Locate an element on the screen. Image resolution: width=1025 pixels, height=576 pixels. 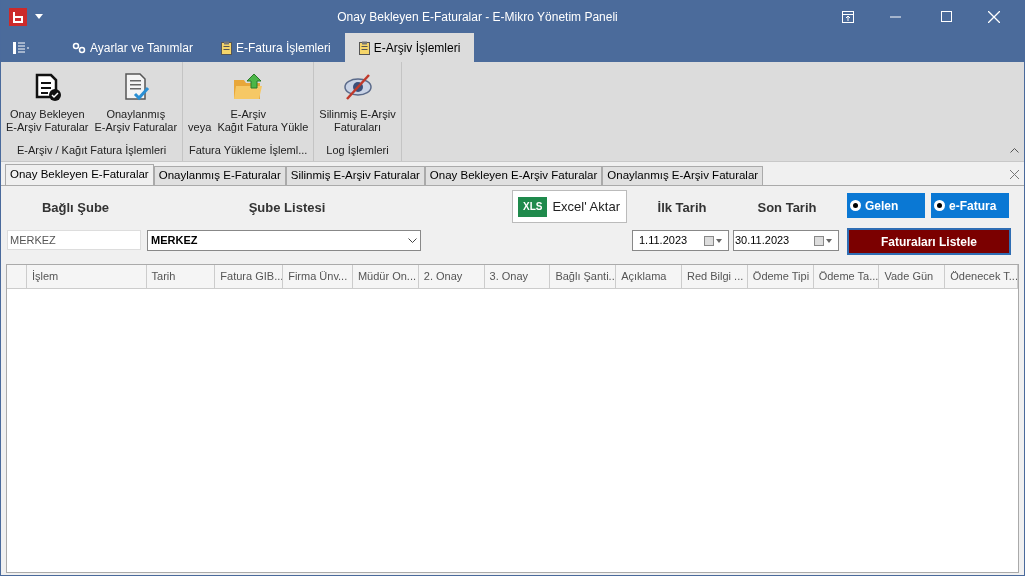
ribbon-tab: E-Arşiv İşlemleri is located at coordinates (409, 47).